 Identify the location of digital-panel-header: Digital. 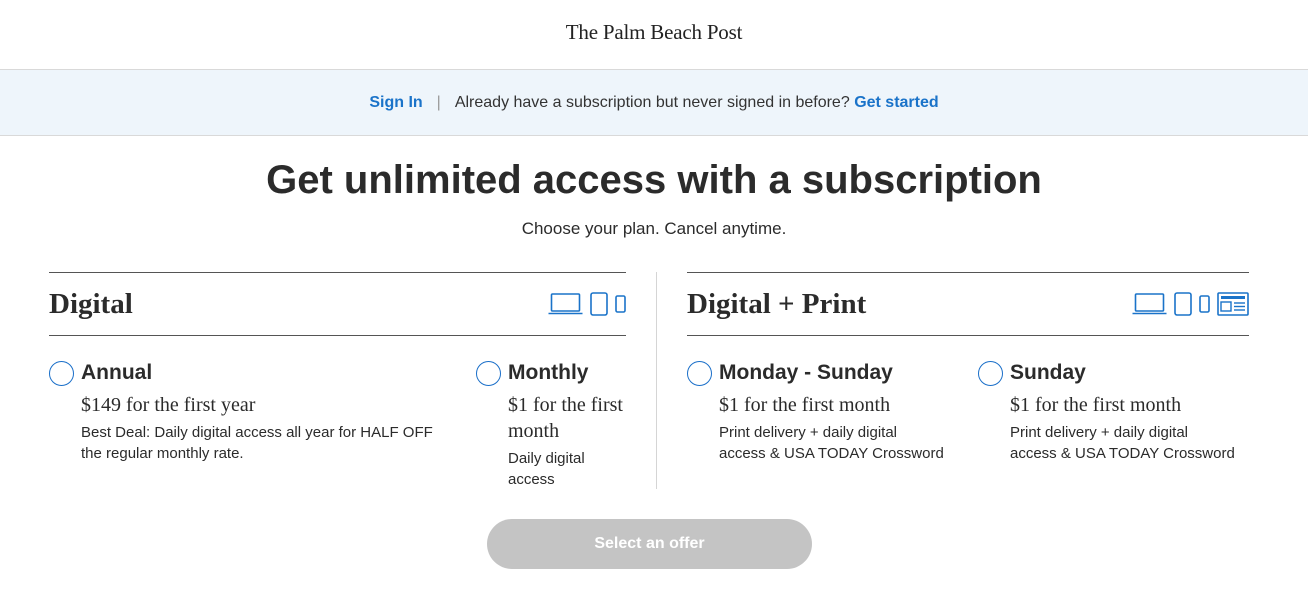
(337, 304).